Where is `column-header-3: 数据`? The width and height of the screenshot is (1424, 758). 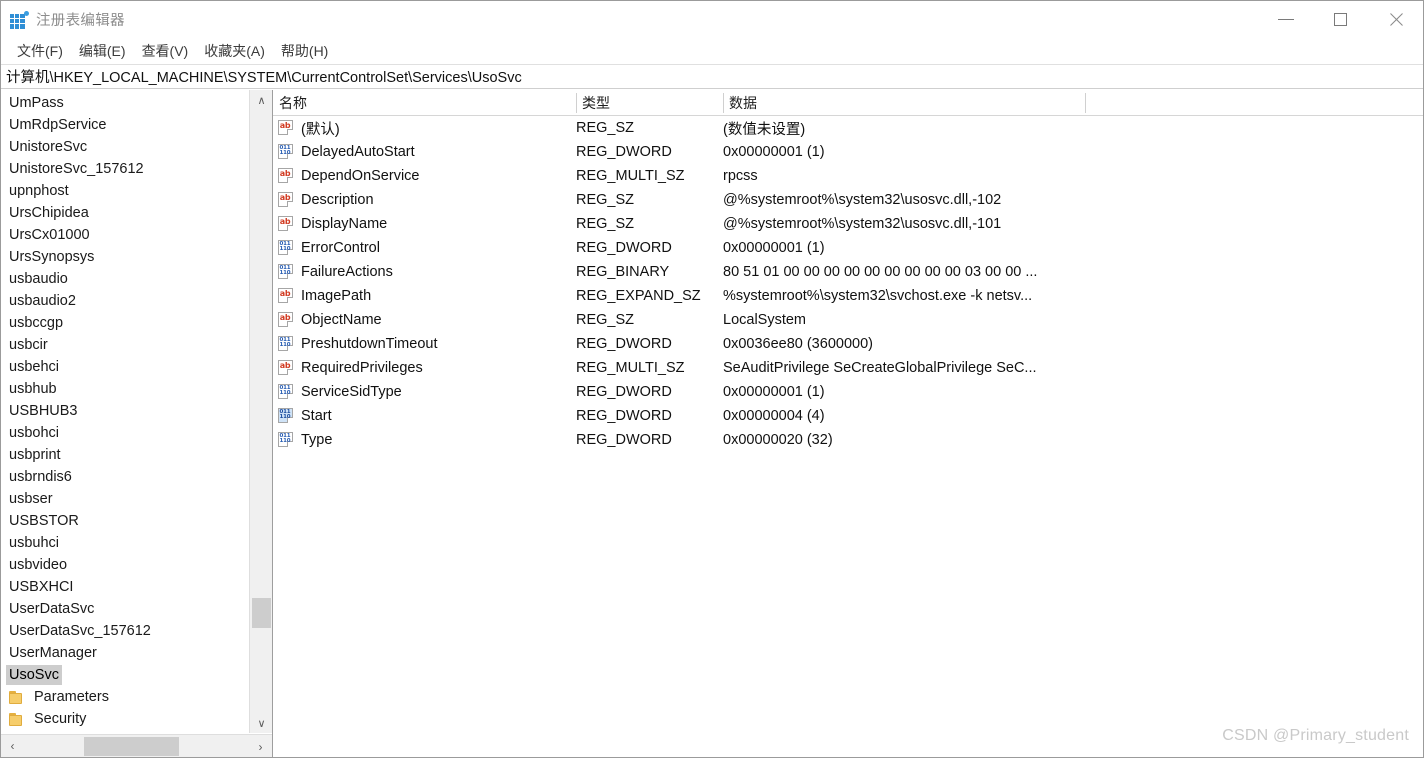 column-header-3: 数据 is located at coordinates (740, 103).